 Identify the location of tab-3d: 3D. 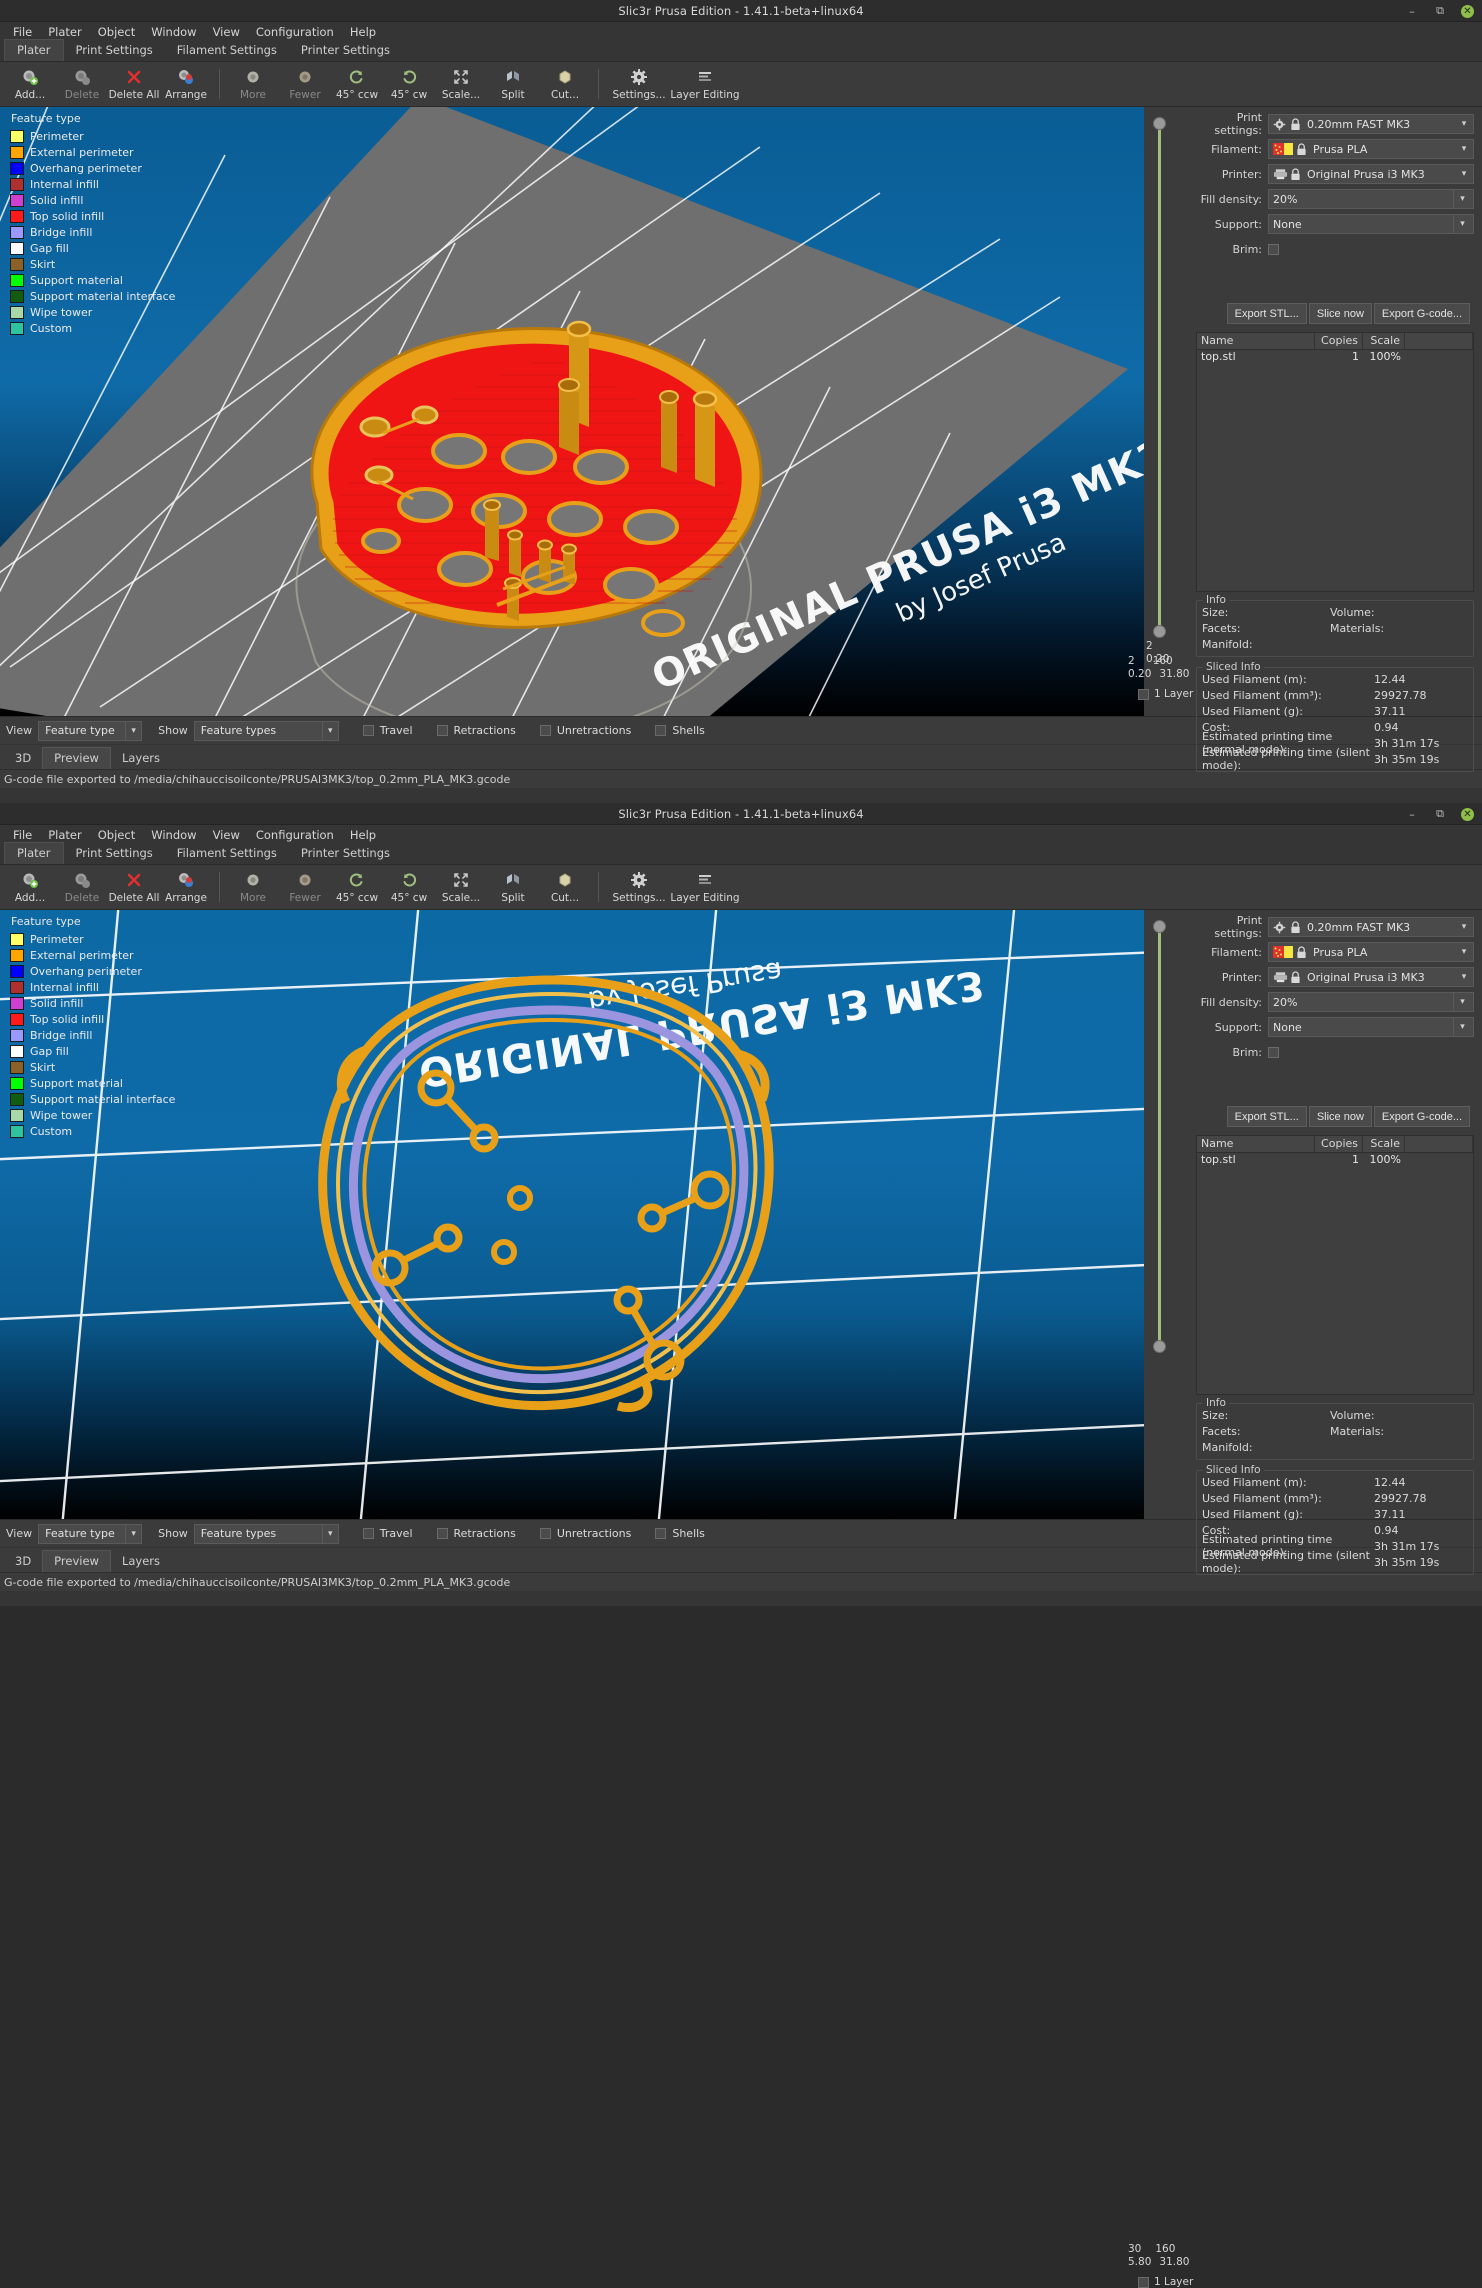
(23, 758).